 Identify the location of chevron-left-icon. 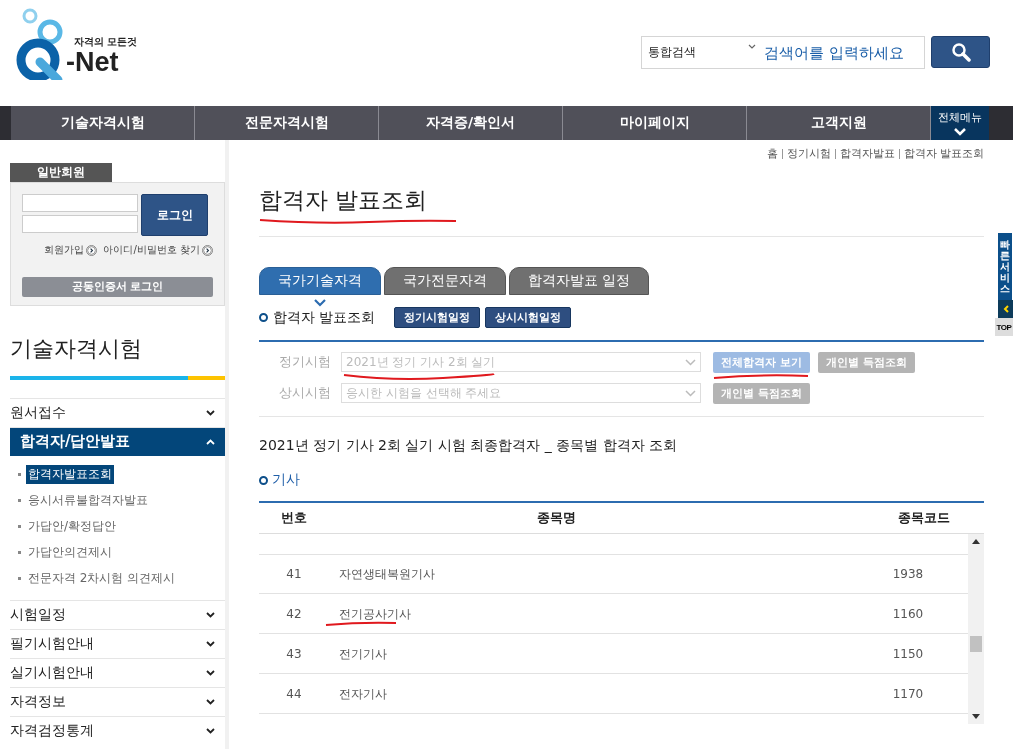
(1005, 309).